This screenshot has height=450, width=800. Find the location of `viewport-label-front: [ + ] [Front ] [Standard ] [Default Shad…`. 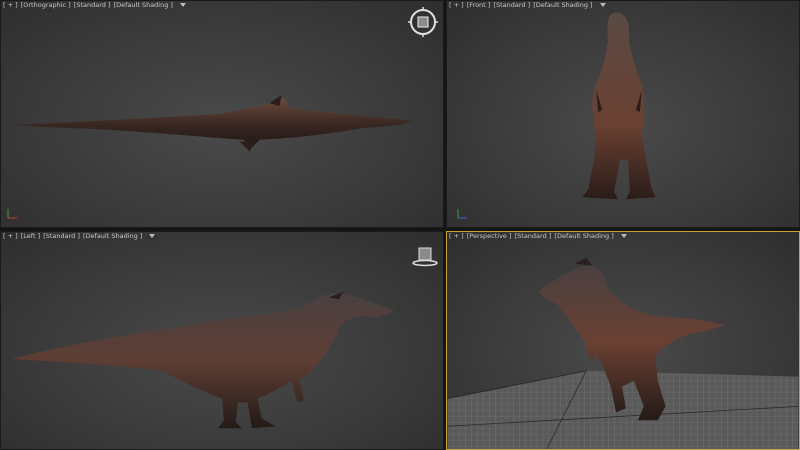

viewport-label-front: [ + ] [Front ] [Standard ] [Default Shad… is located at coordinates (527, 5).